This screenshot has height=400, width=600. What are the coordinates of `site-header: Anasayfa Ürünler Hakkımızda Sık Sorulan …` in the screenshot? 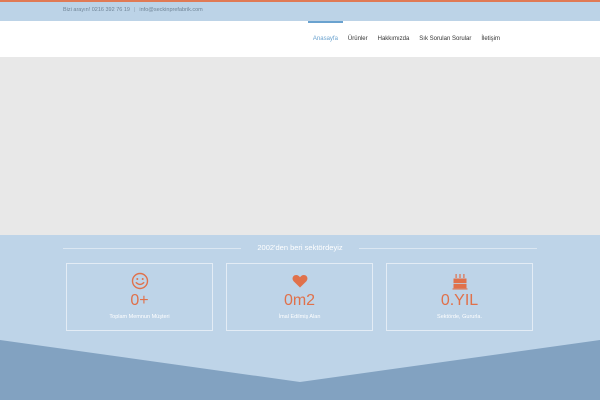 It's located at (300, 39).